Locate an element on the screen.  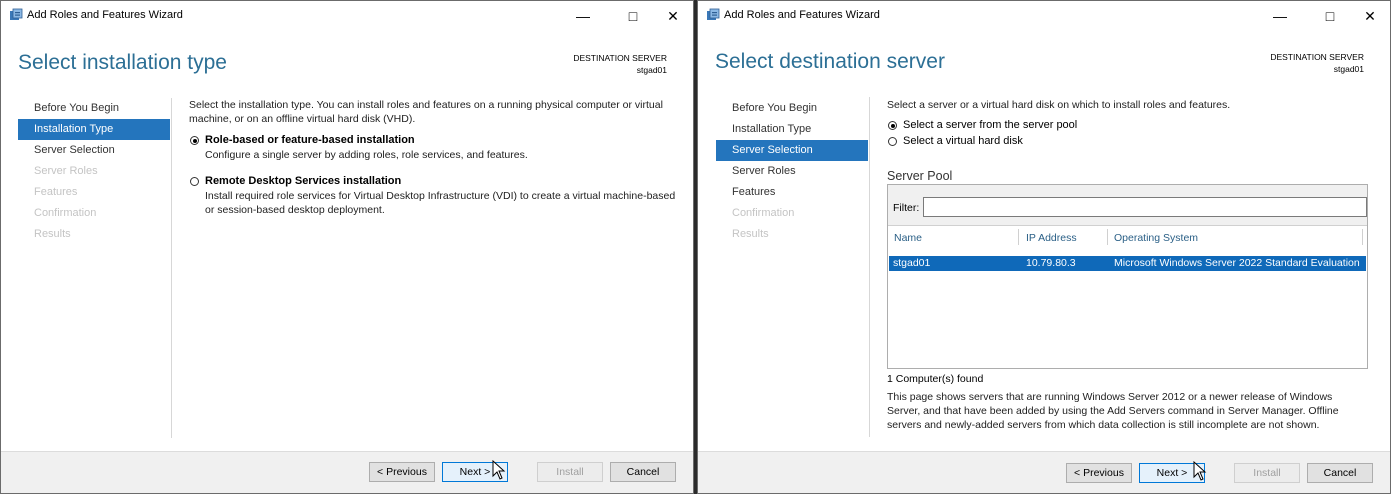
radio-role-based is located at coordinates (194, 140).